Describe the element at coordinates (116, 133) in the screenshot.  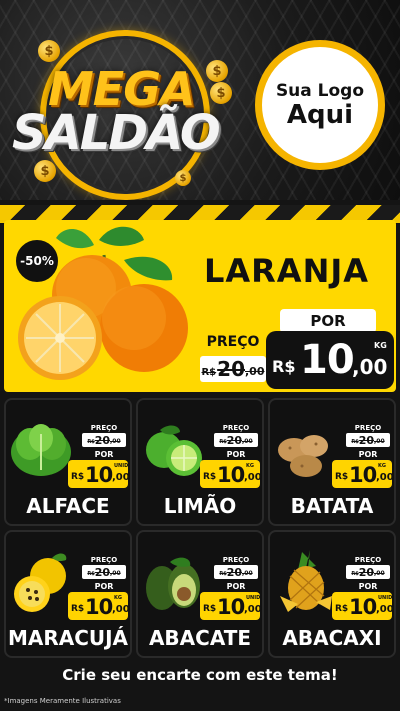
I see `title-saldao: SALDÃO` at that location.